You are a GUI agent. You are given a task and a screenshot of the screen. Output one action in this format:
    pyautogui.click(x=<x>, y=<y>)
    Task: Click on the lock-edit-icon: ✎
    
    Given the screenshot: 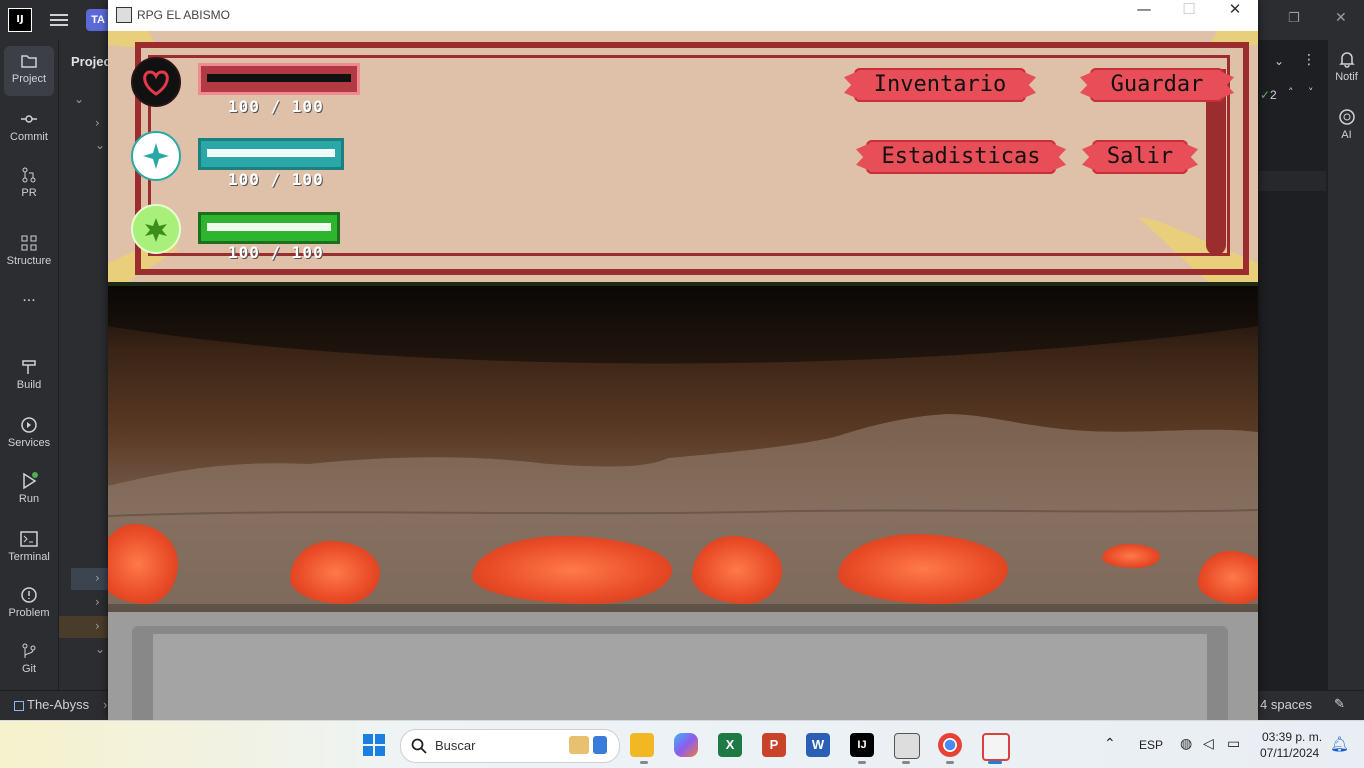 What is the action you would take?
    pyautogui.click(x=1339, y=704)
    